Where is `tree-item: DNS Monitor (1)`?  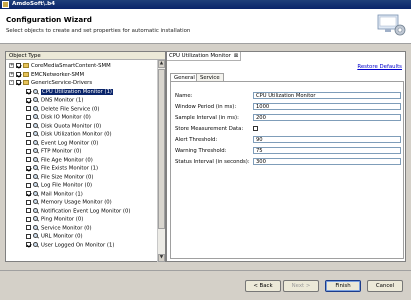
tree-item: DNS Monitor (1) is located at coordinates (54, 100).